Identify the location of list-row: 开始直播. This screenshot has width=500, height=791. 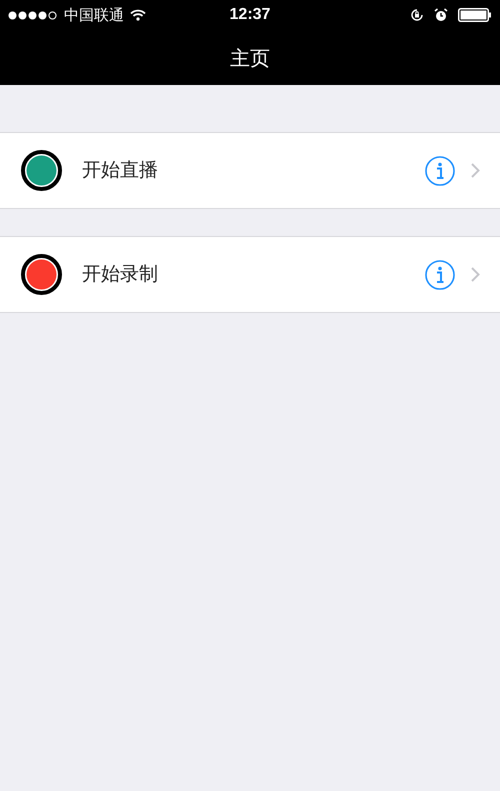
(250, 170).